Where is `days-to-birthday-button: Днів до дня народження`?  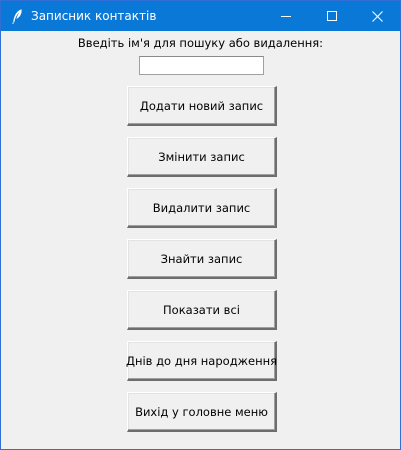 days-to-birthday-button: Днів до дня народження is located at coordinates (201, 361).